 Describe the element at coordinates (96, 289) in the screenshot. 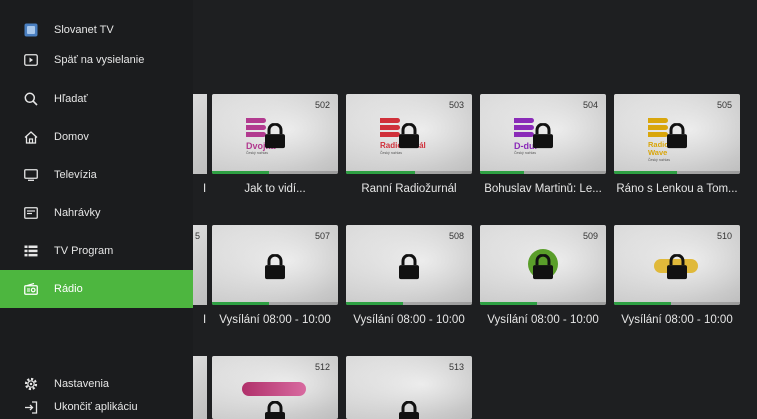

I see `sidebar-item-radio: Rádio` at that location.